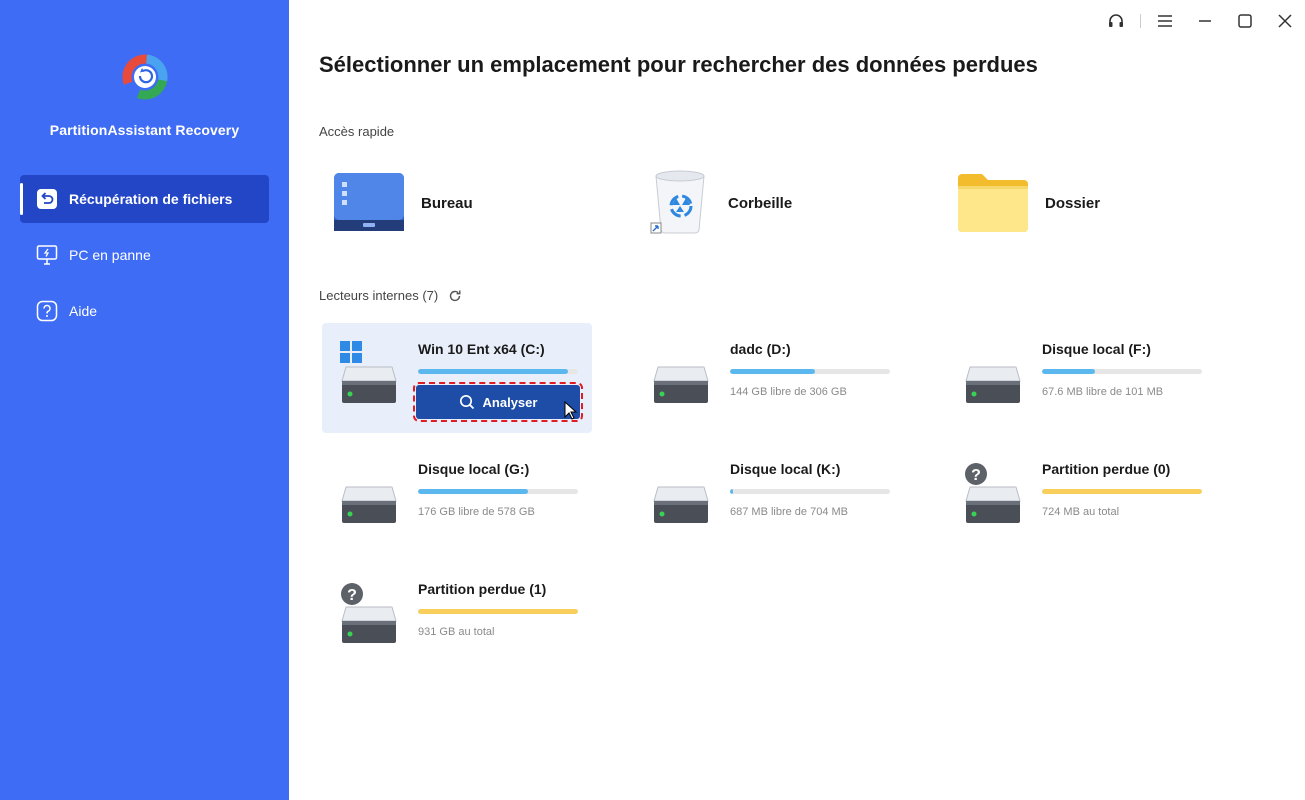 This screenshot has height=800, width=1305. I want to click on drive-name: Disque local (F:), so click(1096, 349).